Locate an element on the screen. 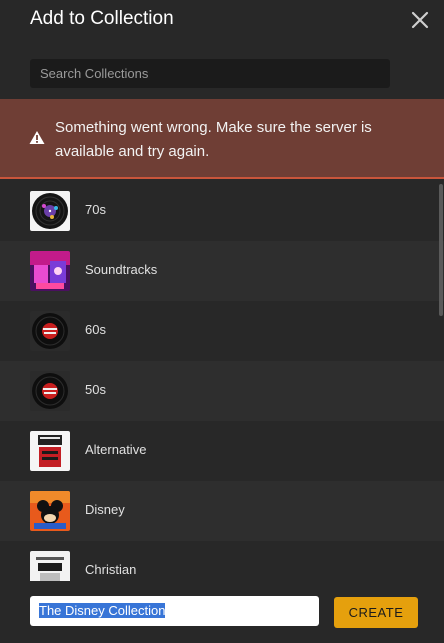  dialog-header: Add to Collection is located at coordinates (222, 20).